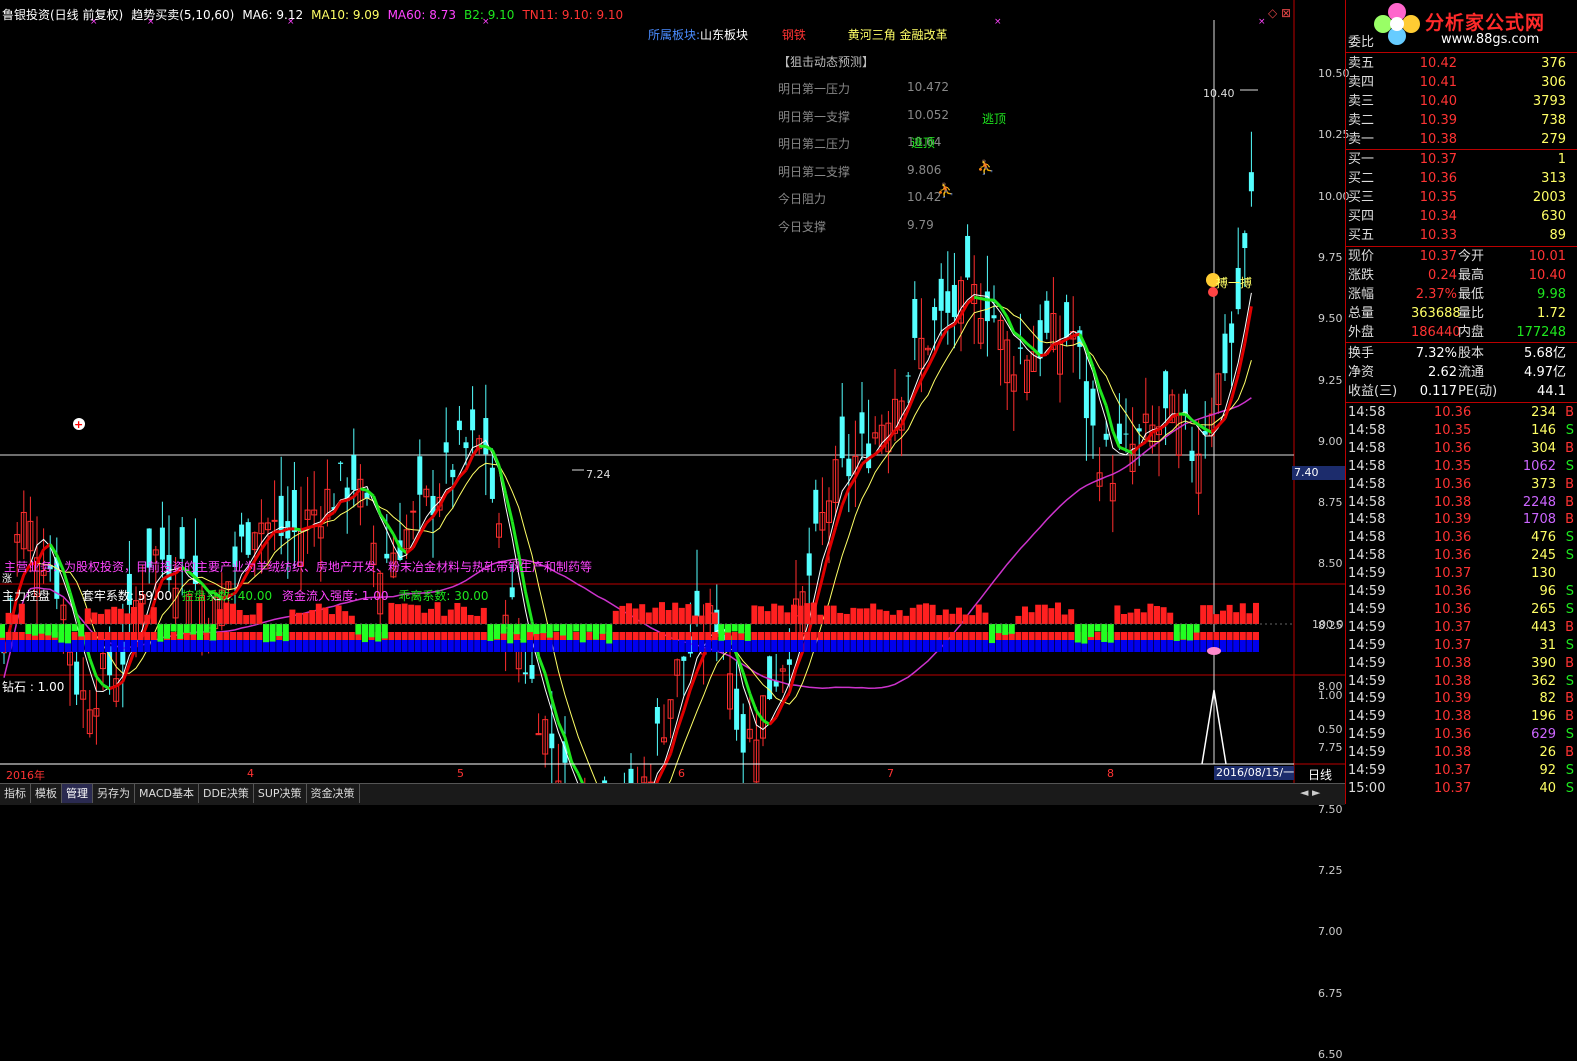  What do you see at coordinates (1452, 646) in the screenshot?
I see `tick-price: 10.37` at bounding box center [1452, 646].